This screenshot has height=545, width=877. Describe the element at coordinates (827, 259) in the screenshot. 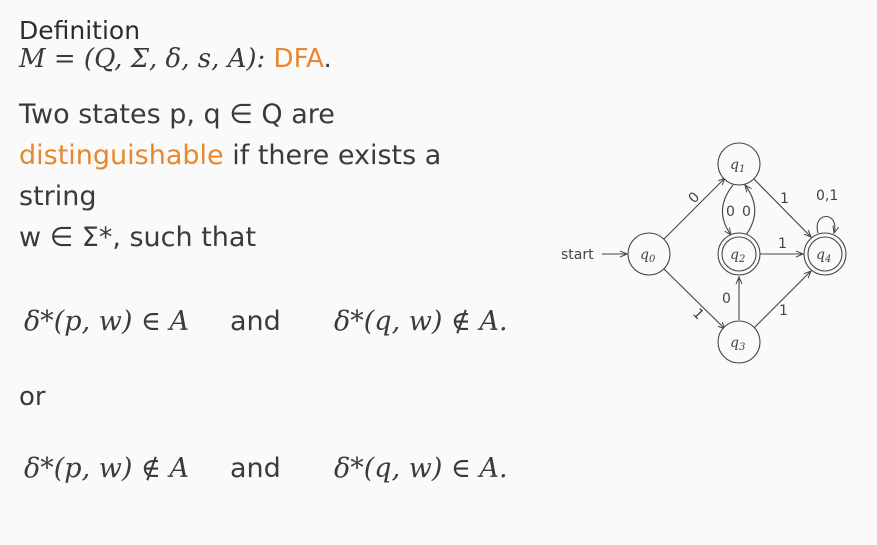

I see `q4-subscript: 4` at that location.